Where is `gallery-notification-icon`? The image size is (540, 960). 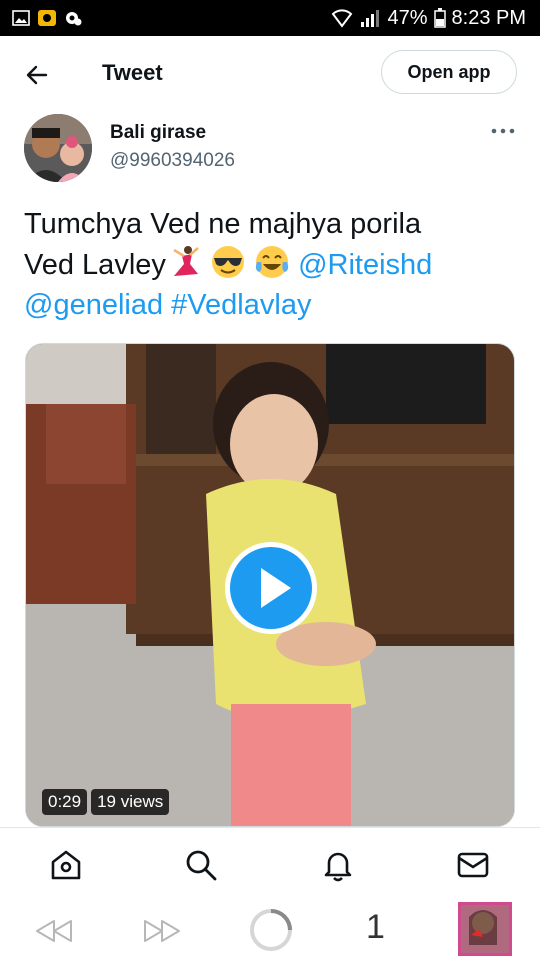 gallery-notification-icon is located at coordinates (21, 18).